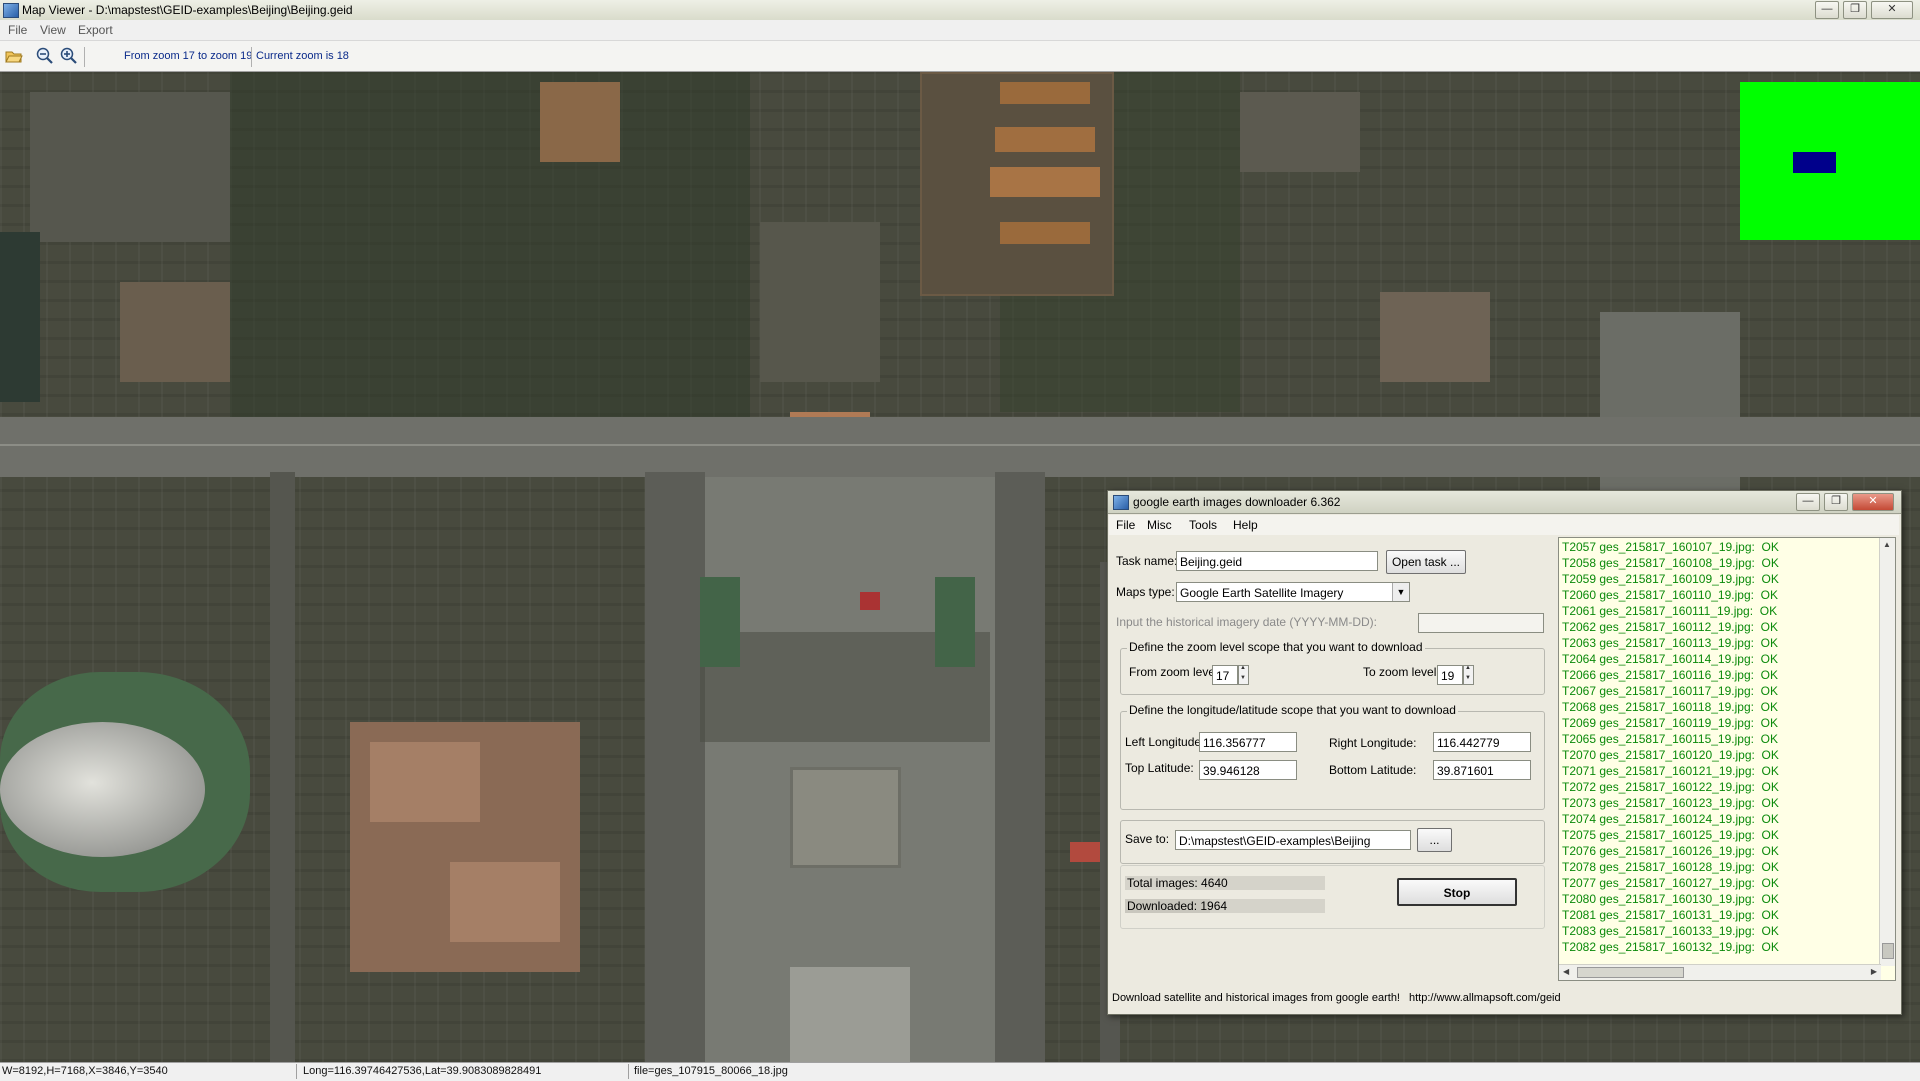 This screenshot has height=1081, width=1920. Describe the element at coordinates (85, 1071) in the screenshot. I see `status-dimensions: W=8192,H=7168,X=3846,Y=3540` at that location.